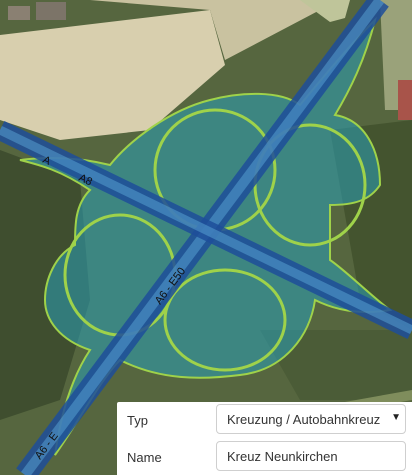 This screenshot has width=412, height=475. I want to click on type-select-value: Kreuzung / Autobahnkreuz, so click(304, 419).